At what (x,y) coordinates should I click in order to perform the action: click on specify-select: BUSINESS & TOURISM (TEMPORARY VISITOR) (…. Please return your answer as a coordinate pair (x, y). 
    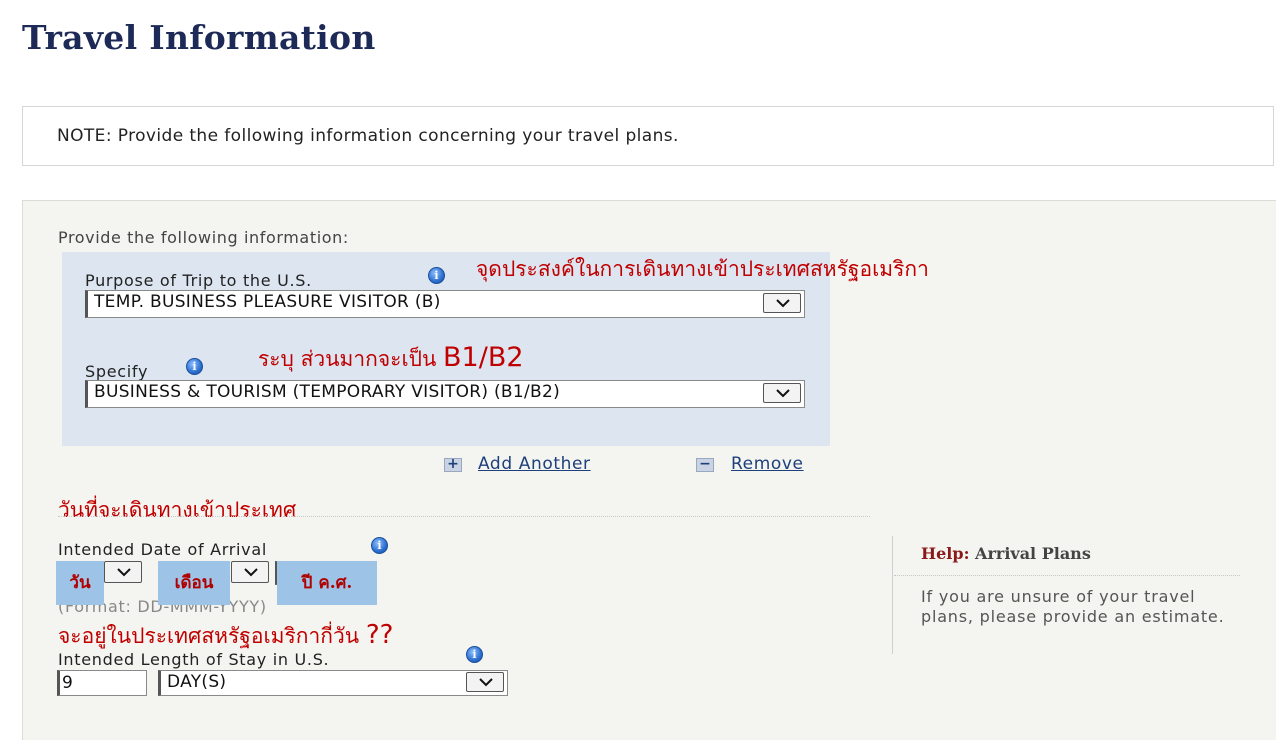
    Looking at the image, I should click on (445, 394).